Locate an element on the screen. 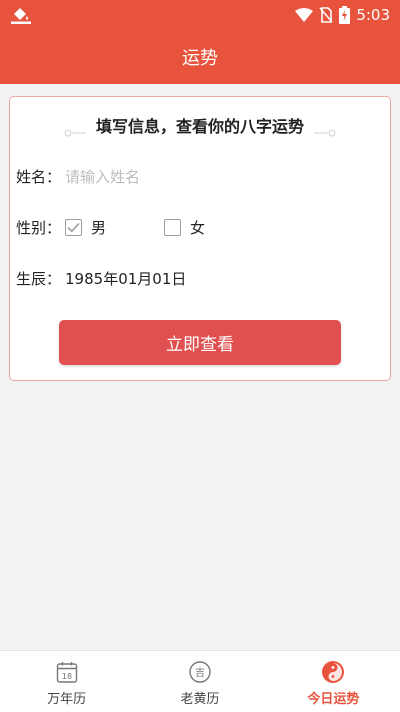 This screenshot has width=400, height=712. name-row: 姓名： is located at coordinates (141, 176).